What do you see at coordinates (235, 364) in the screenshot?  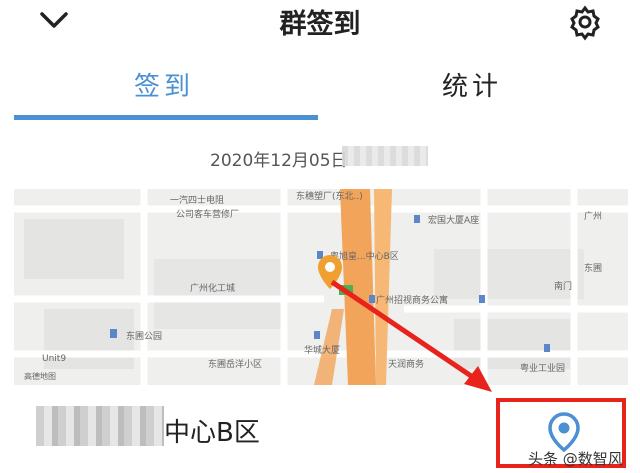 I see `map-label: 东圃岳洋小区` at bounding box center [235, 364].